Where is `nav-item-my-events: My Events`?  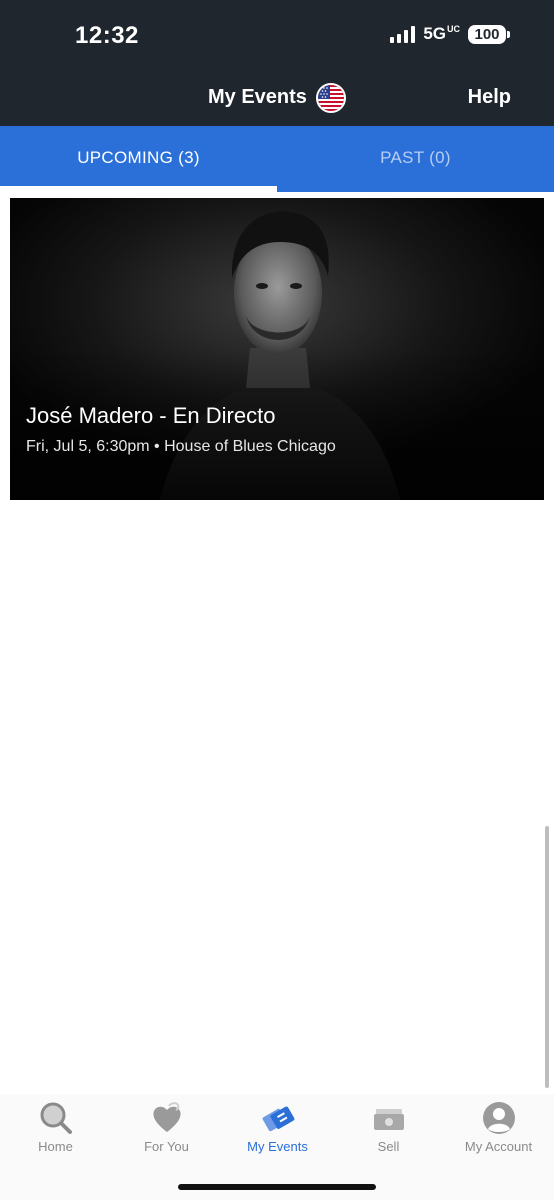
nav-item-my-events: My Events is located at coordinates (277, 1129).